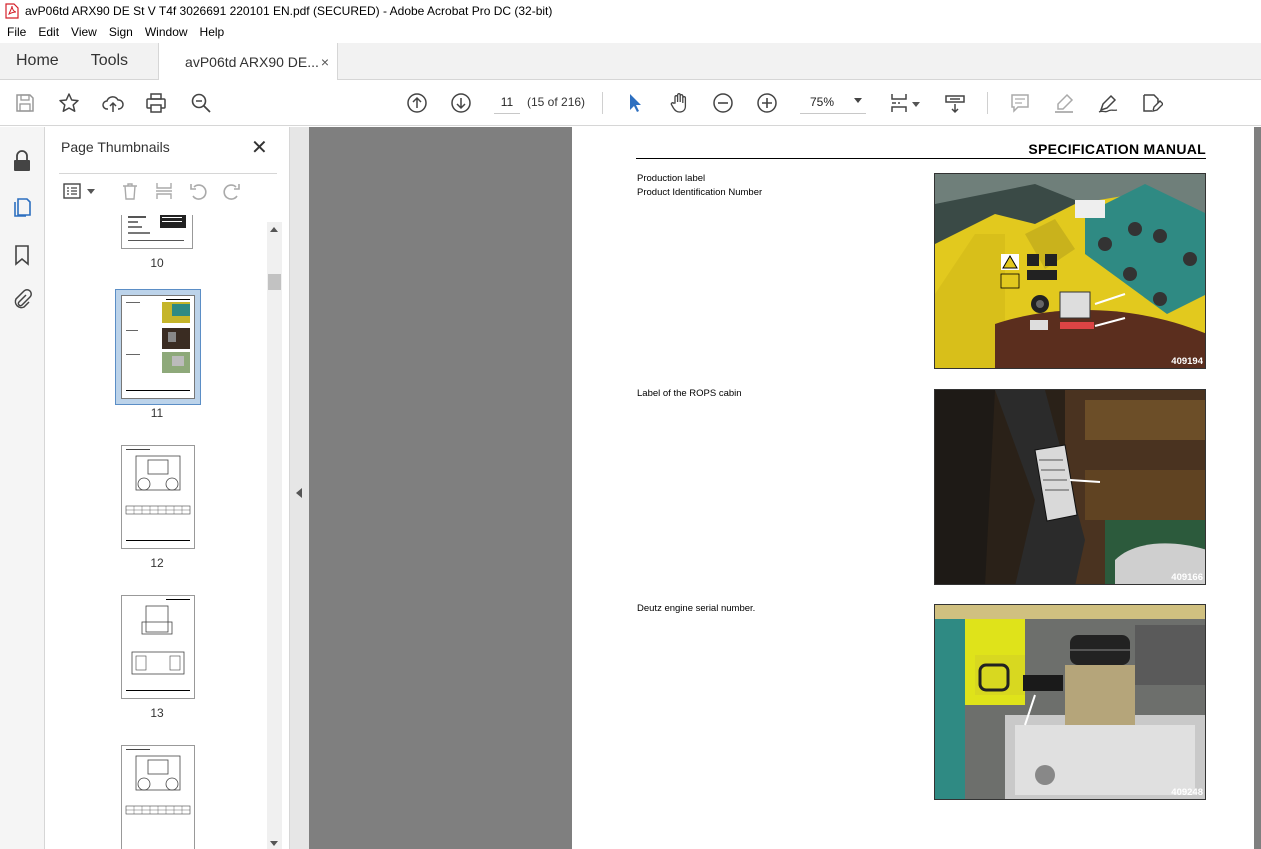 The image size is (1261, 849). I want to click on rotate-right-icon, so click(232, 191).